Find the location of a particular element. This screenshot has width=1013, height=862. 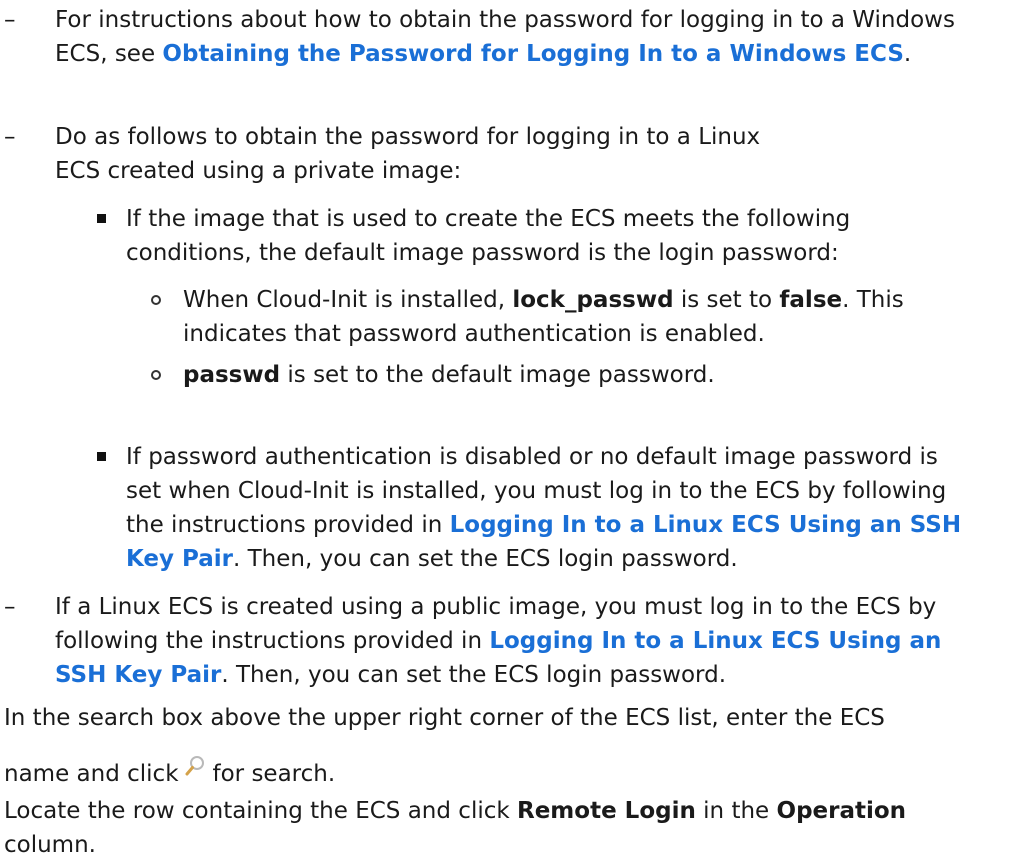

text: is set to is located at coordinates (726, 300).